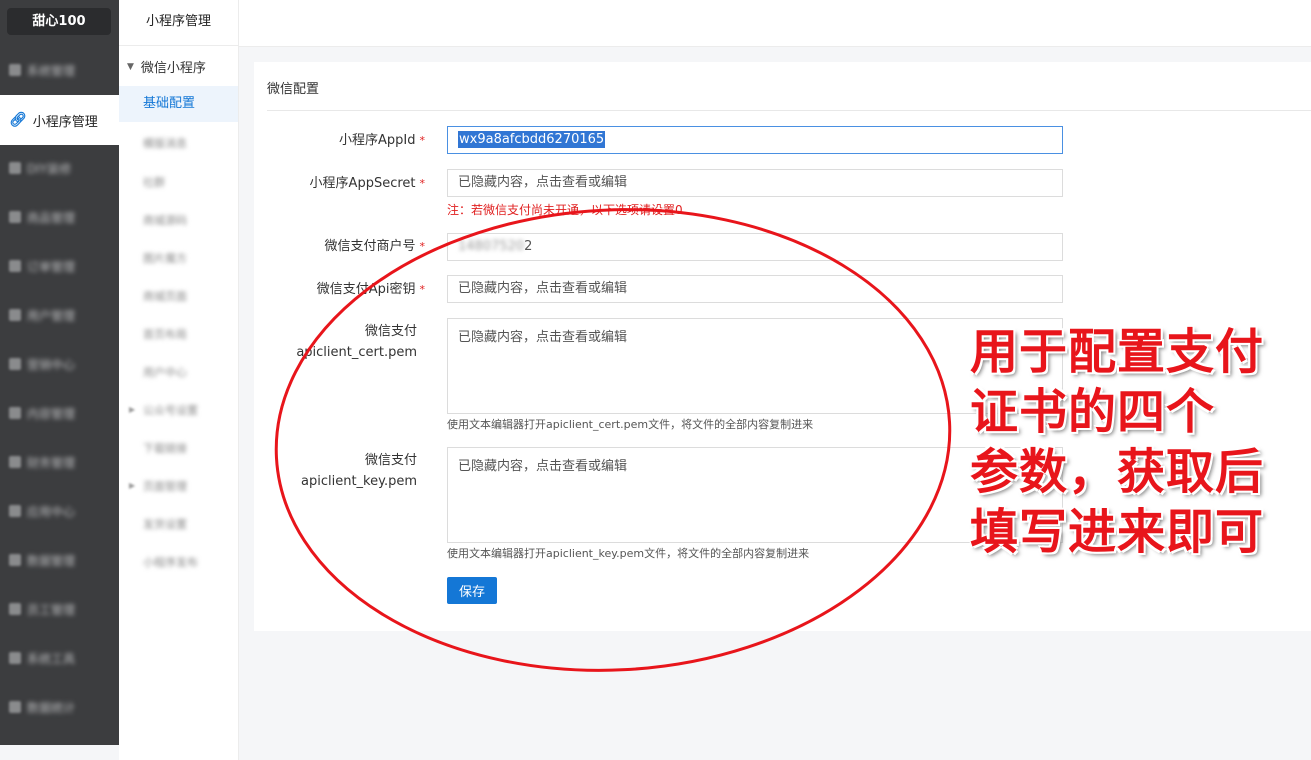  What do you see at coordinates (1130, 442) in the screenshot?
I see `annotation-callout: 用于配置支付 证书的四个 参数，获取后 填写进来即可` at bounding box center [1130, 442].